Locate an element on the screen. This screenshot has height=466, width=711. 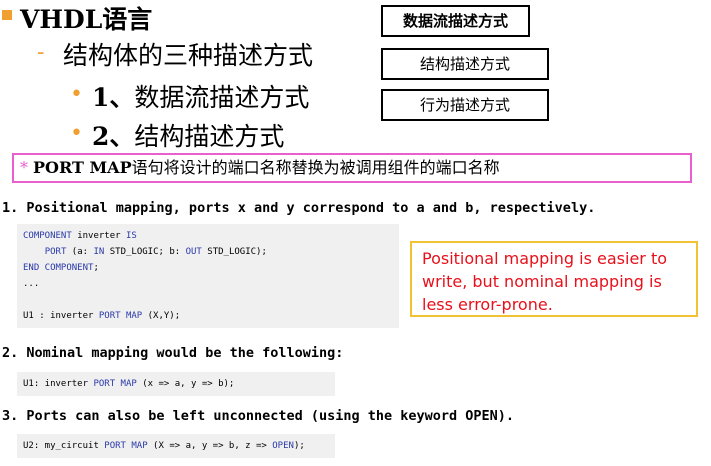
subtitle: 结构体的三种描述方式 is located at coordinates (188, 55).